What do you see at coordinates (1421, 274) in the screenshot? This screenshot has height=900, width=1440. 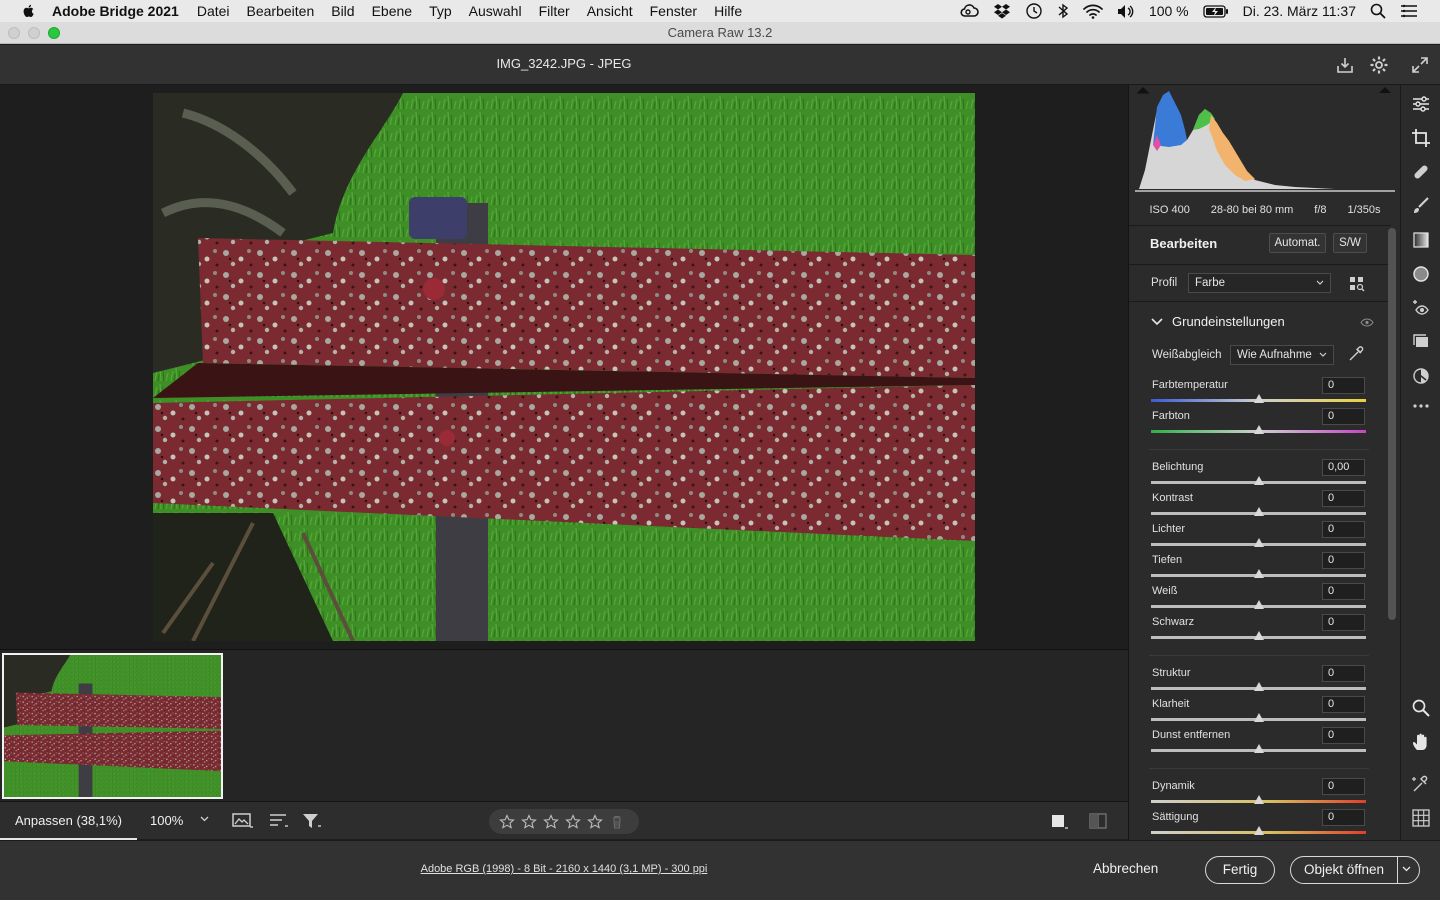 I see `radial-filter-icon` at bounding box center [1421, 274].